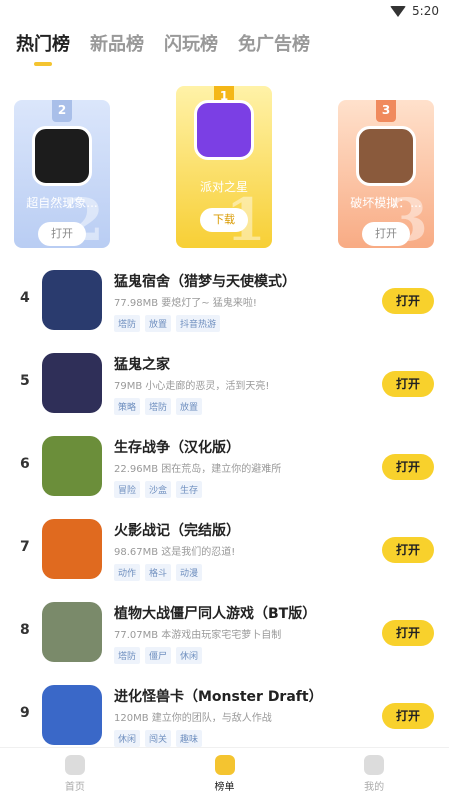 This screenshot has height=800, width=449. I want to click on rank-number: 7, so click(25, 547).